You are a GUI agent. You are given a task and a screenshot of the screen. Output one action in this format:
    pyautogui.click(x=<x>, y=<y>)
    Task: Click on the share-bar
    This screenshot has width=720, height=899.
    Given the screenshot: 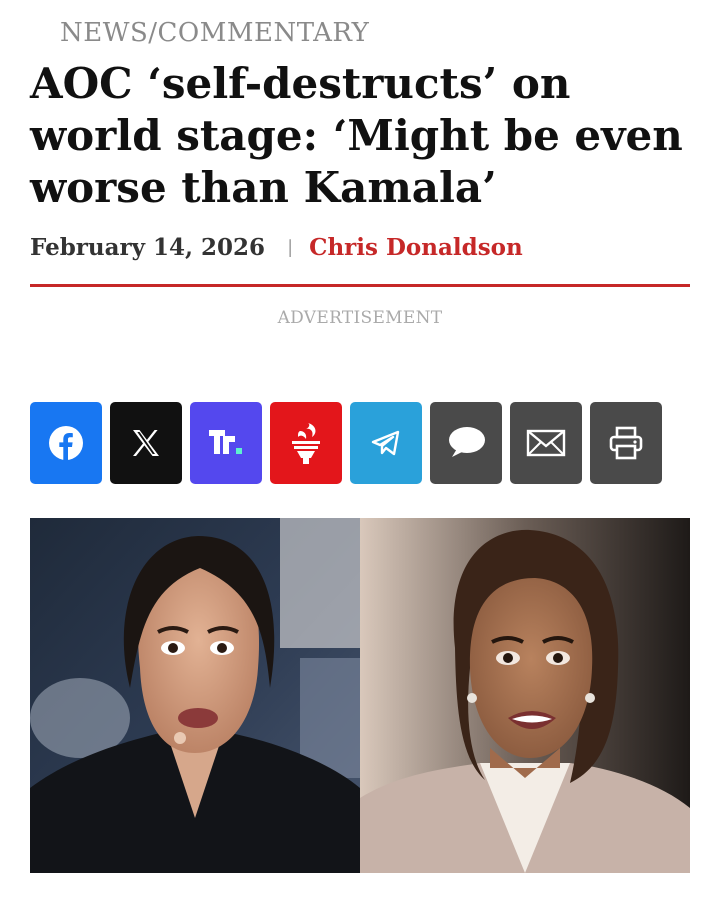 What is the action you would take?
    pyautogui.click(x=346, y=443)
    